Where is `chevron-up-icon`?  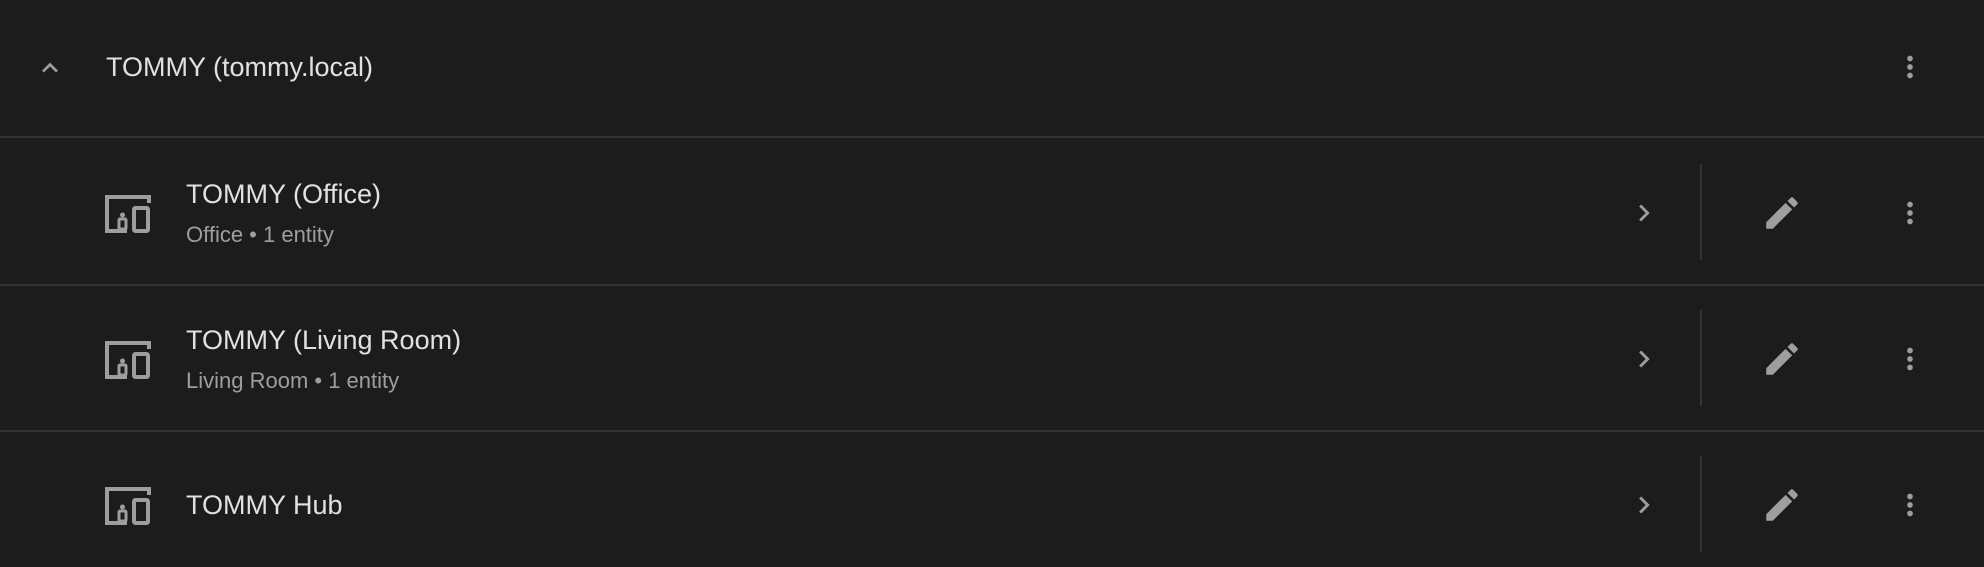
chevron-up-icon is located at coordinates (50, 67).